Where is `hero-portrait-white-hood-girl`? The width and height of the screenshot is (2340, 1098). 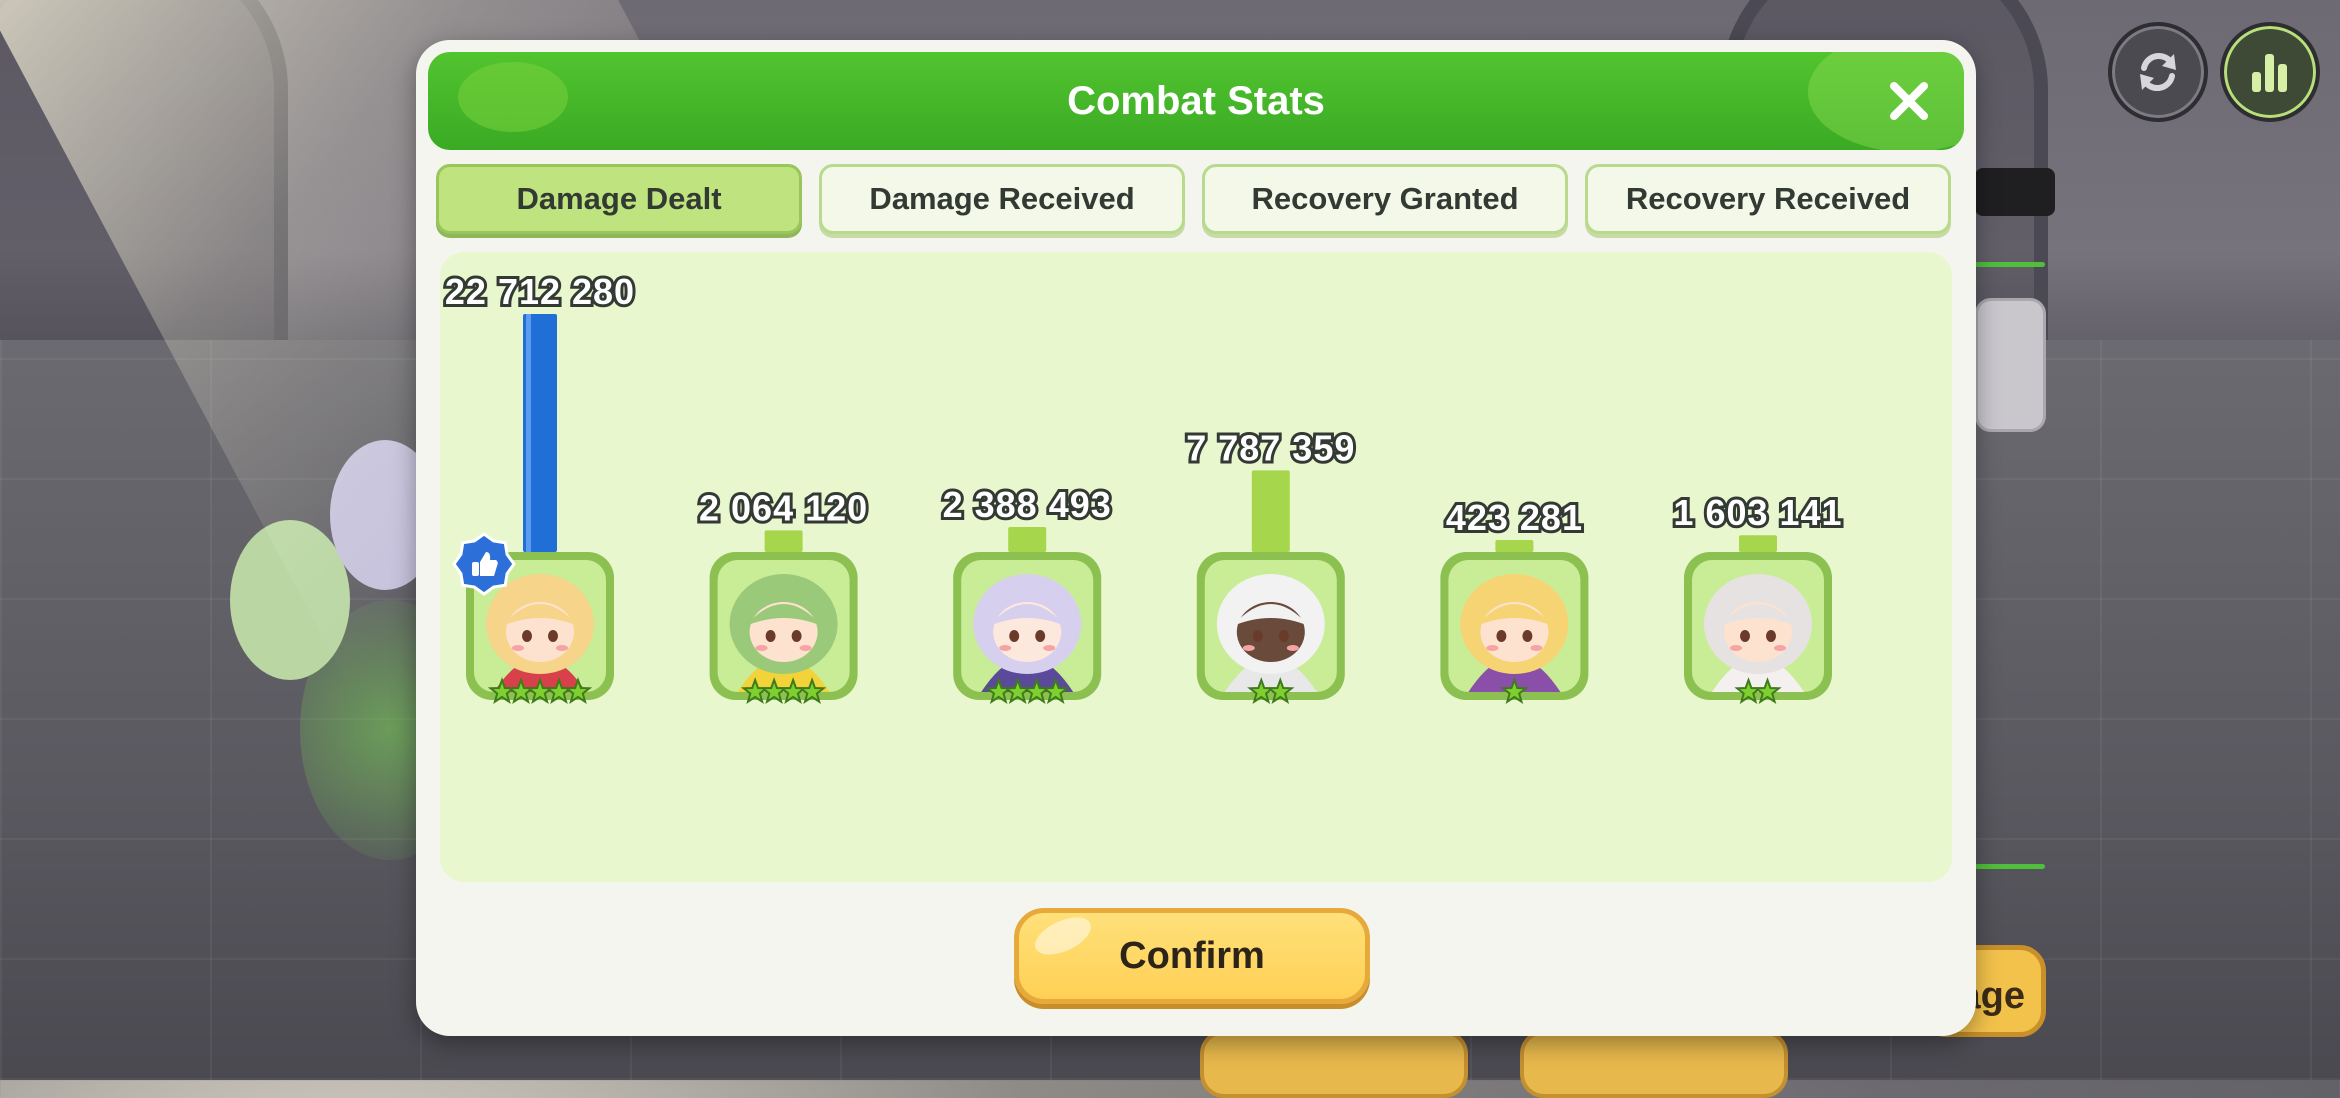
hero-portrait-white-hood-girl is located at coordinates (1270, 628).